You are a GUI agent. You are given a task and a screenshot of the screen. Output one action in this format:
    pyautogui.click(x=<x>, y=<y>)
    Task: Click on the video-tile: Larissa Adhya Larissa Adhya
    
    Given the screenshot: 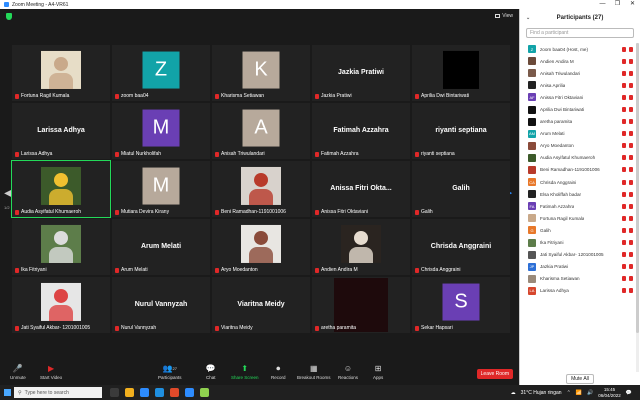 What is the action you would take?
    pyautogui.click(x=61, y=131)
    